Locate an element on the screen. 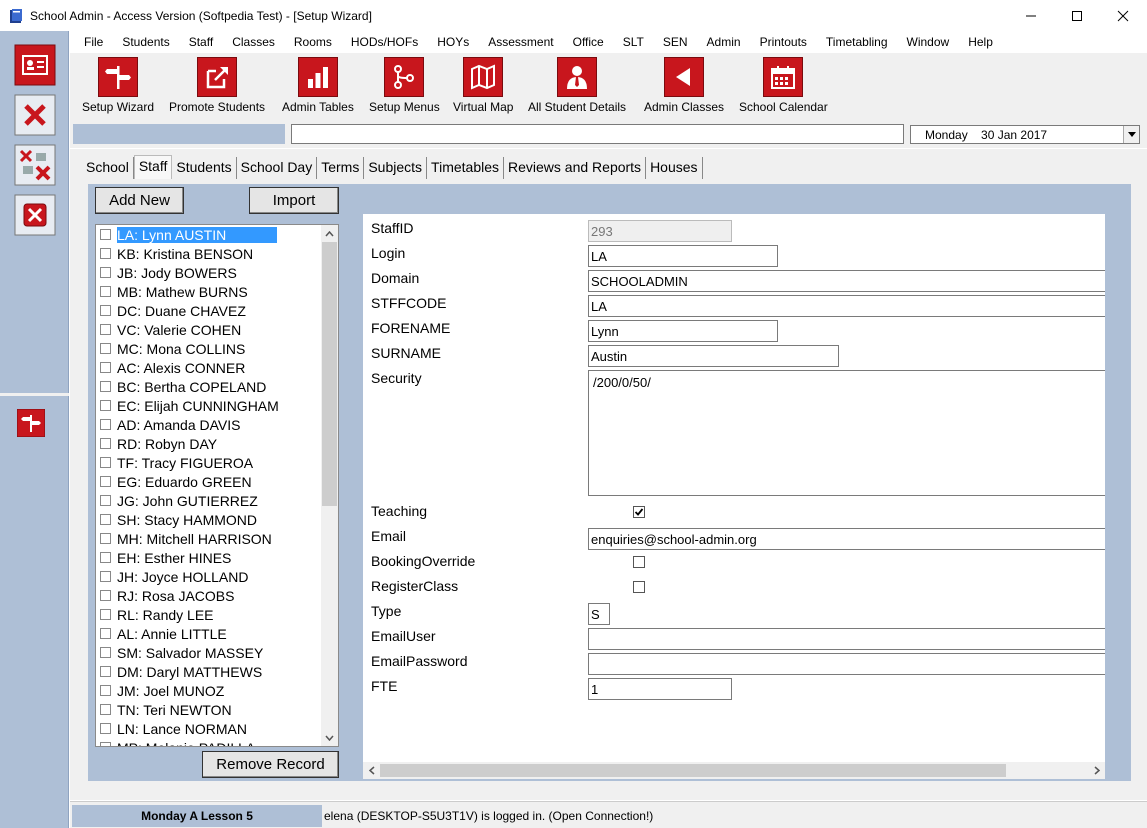  staff-list-scrollbar is located at coordinates (329, 485).